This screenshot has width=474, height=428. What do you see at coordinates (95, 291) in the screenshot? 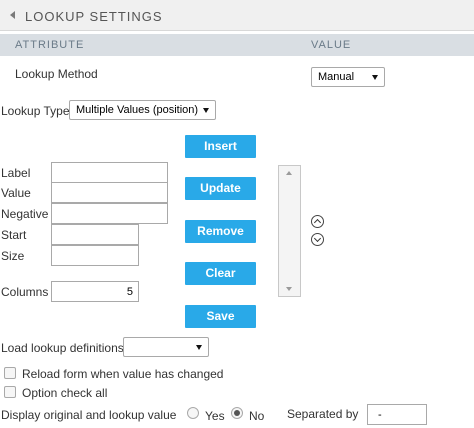
I see `columns-input: 5` at bounding box center [95, 291].